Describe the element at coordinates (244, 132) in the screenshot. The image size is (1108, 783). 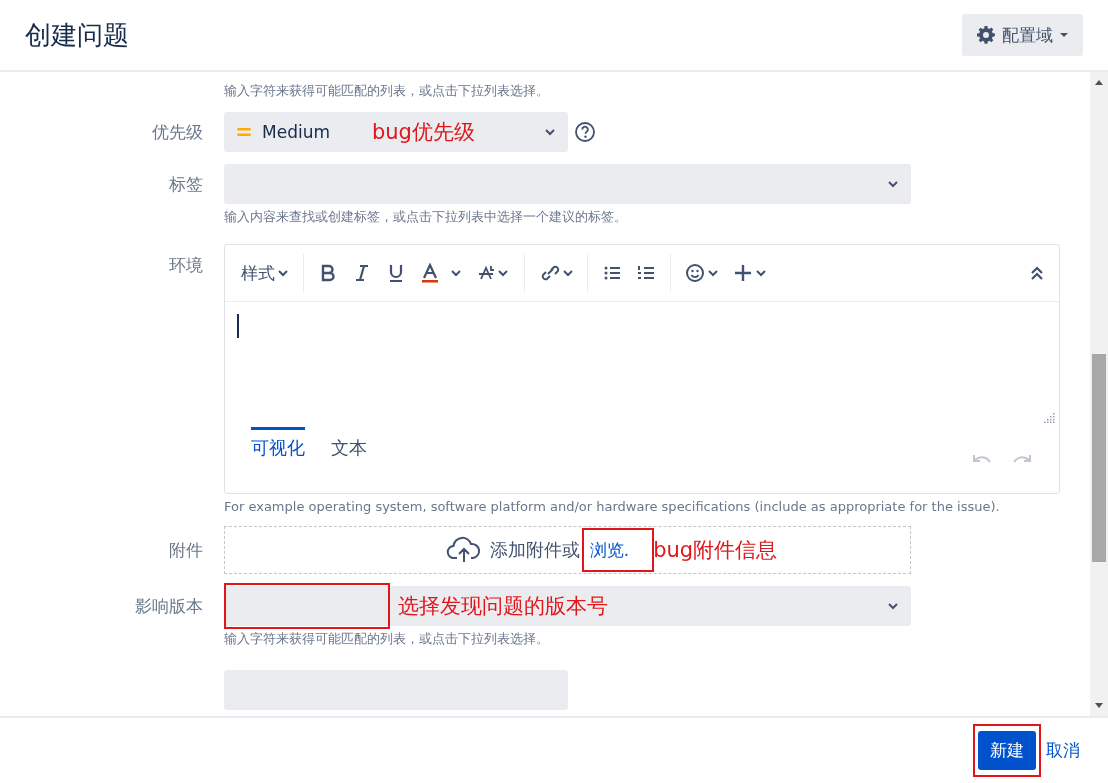
I see `priority-icon` at that location.